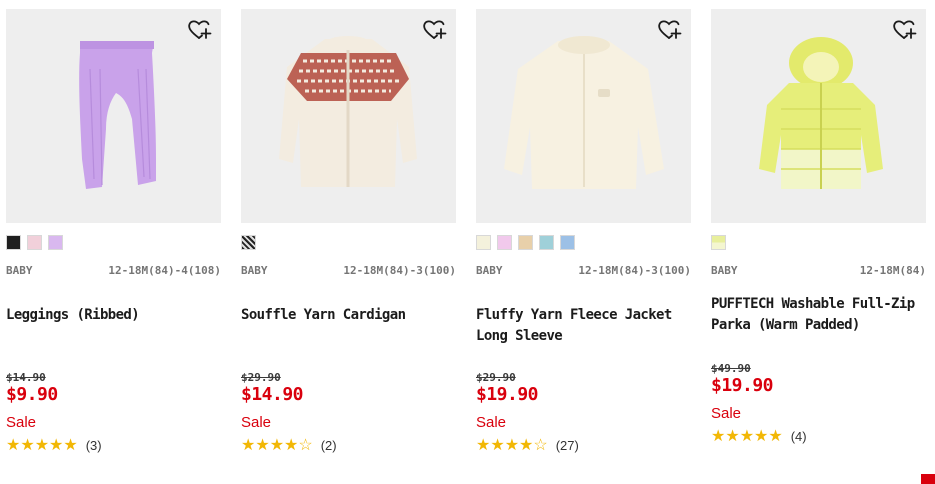 The width and height of the screenshot is (935, 484). I want to click on rating: ★★★★☆ (27), so click(583, 445).